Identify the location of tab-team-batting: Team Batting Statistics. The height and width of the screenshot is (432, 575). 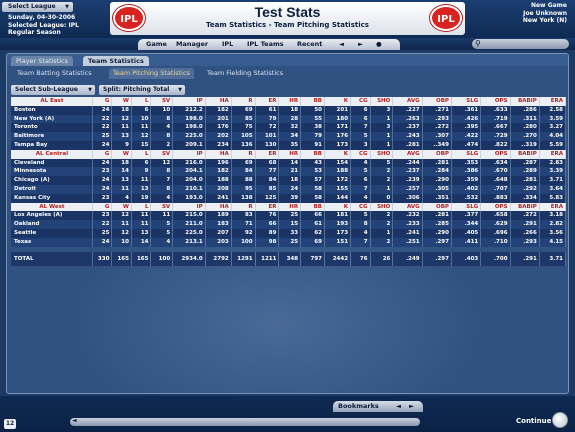
(54, 73).